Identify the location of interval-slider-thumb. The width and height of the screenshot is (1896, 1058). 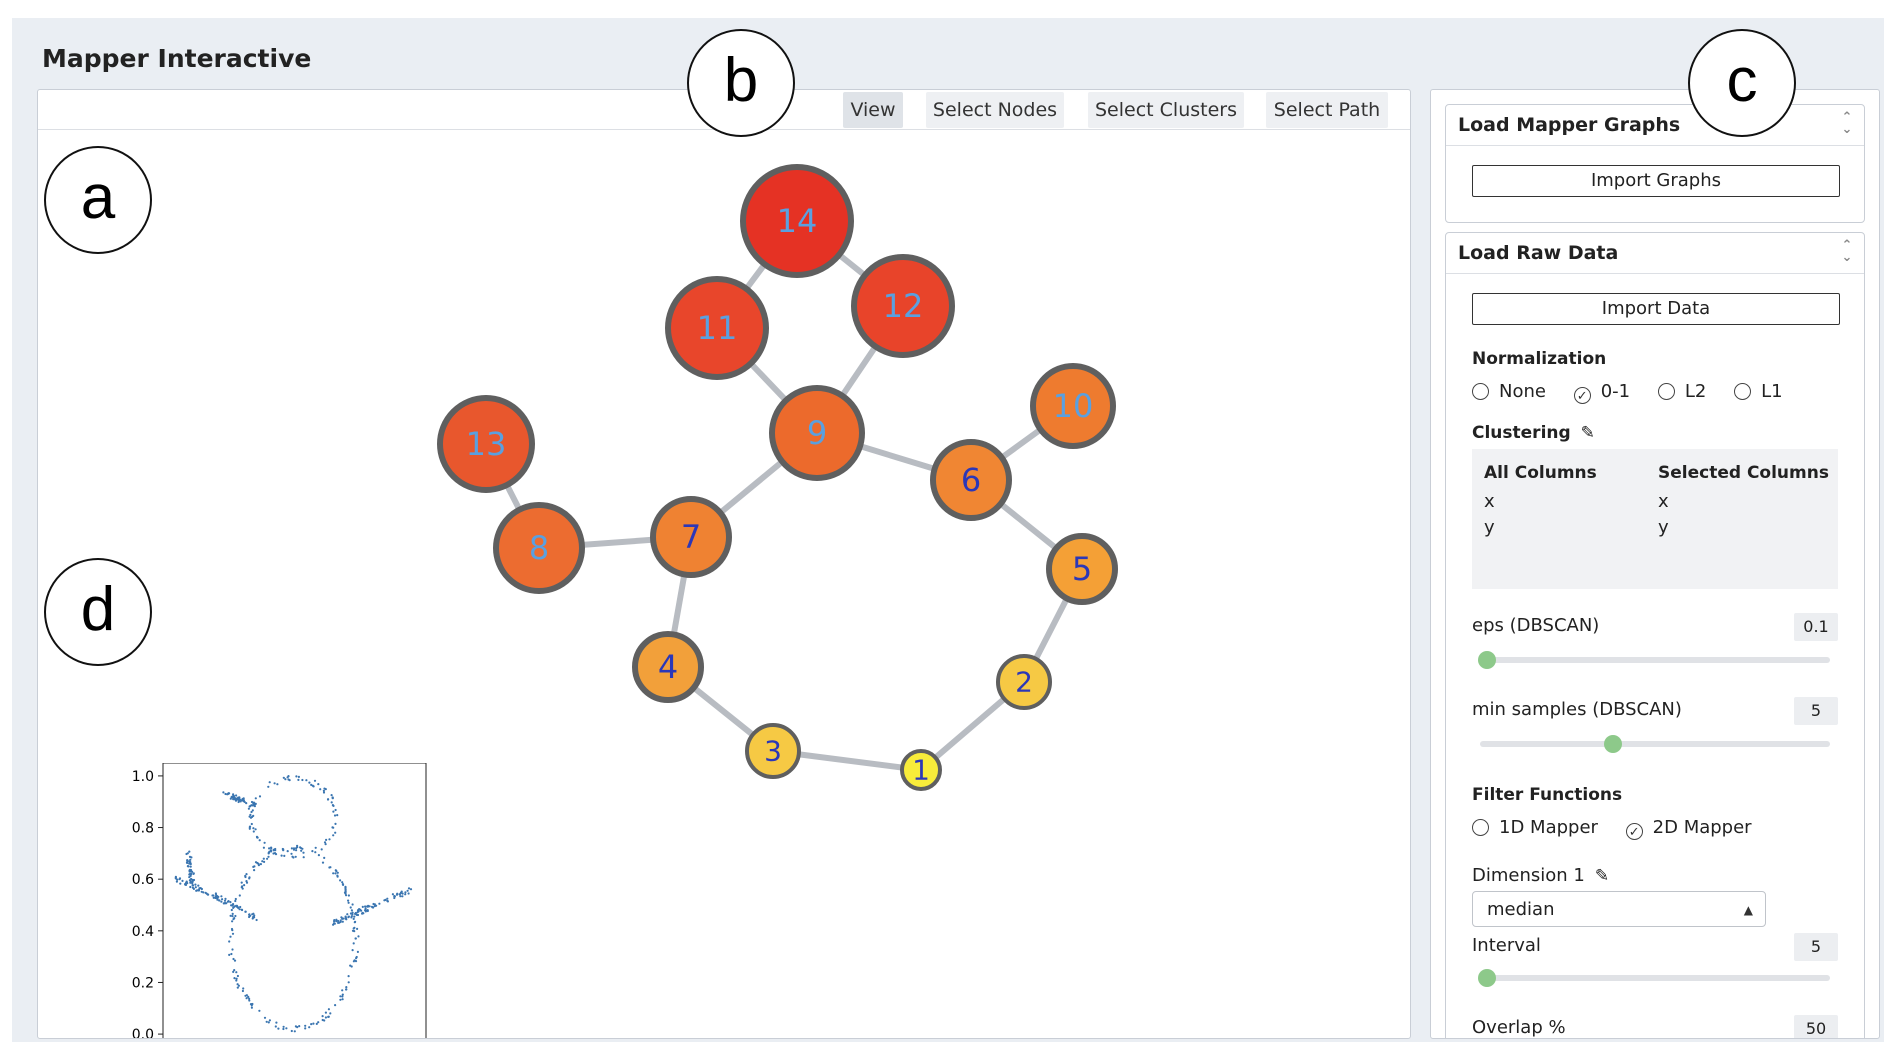
(1487, 978).